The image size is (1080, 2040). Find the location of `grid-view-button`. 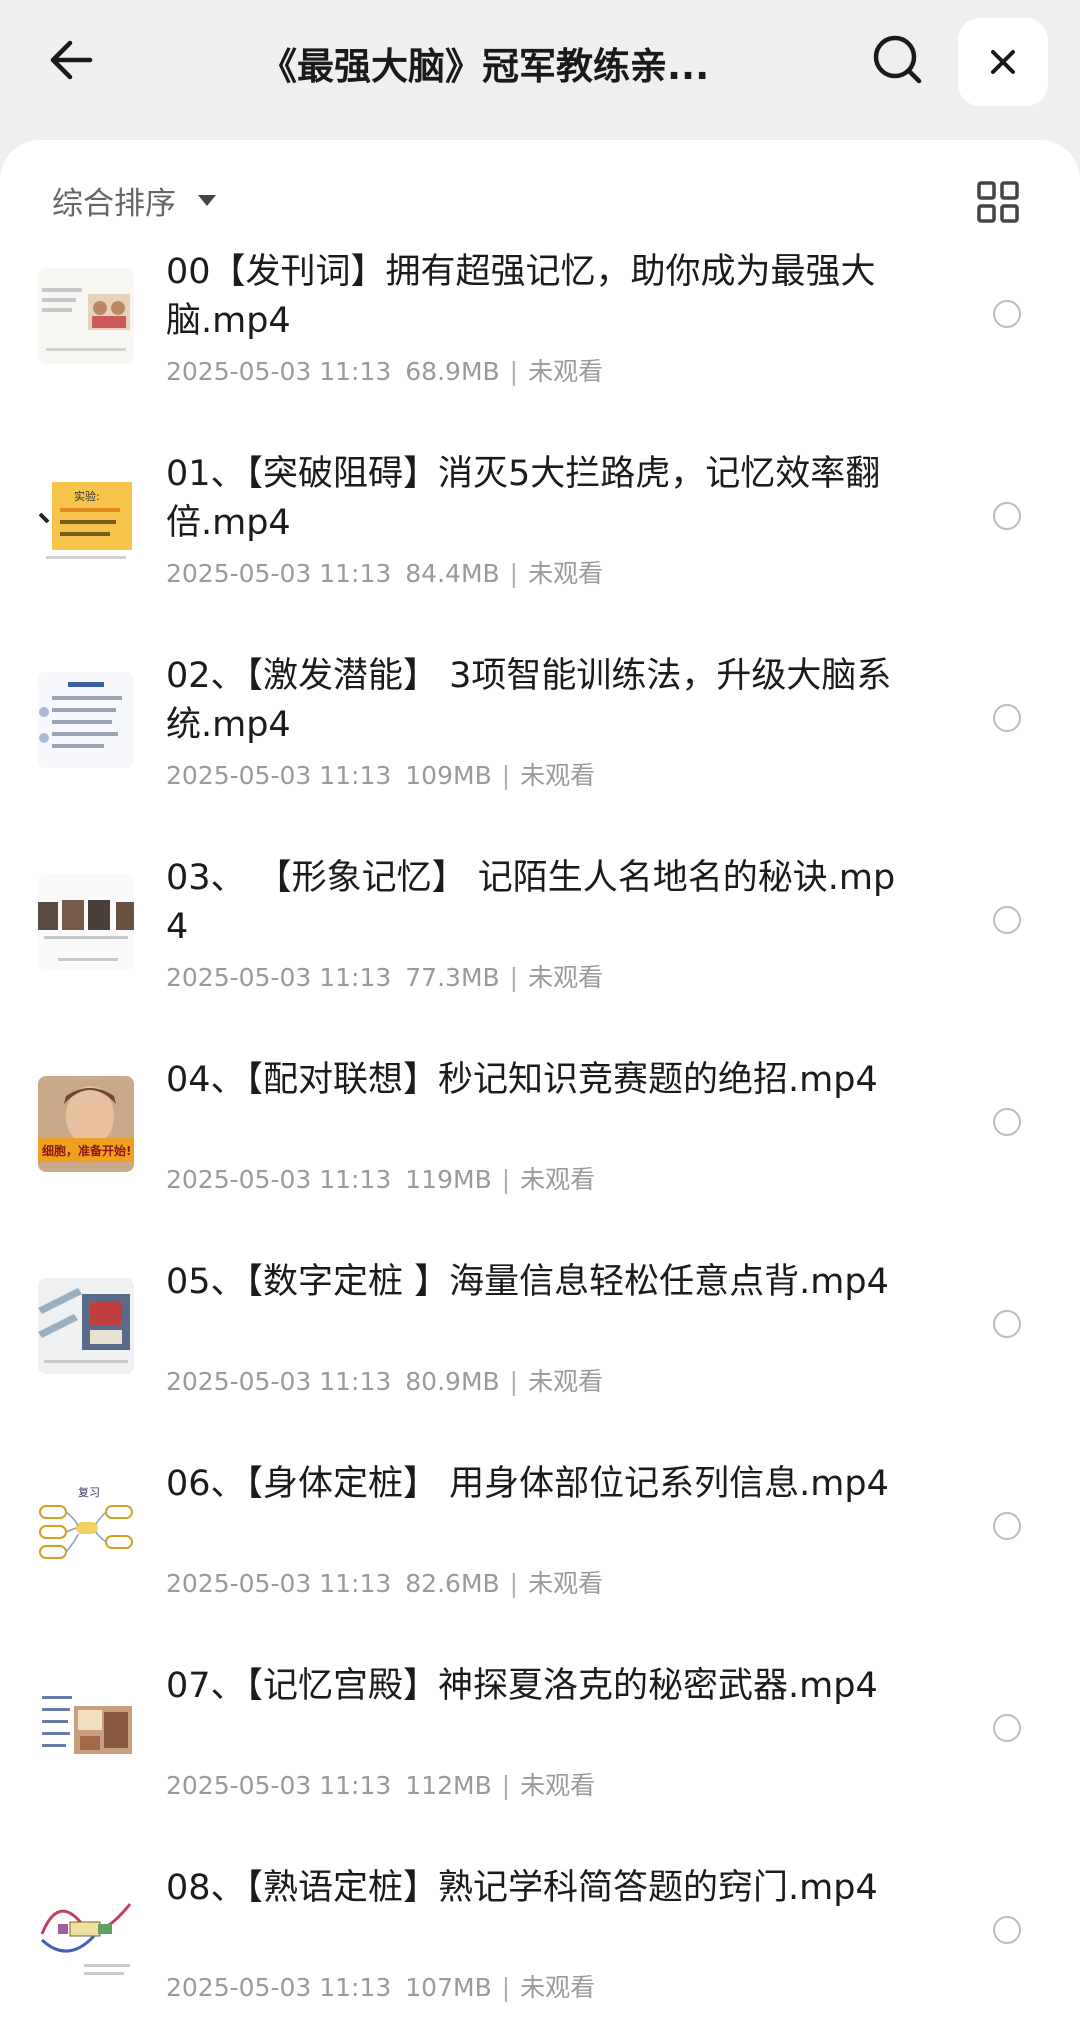

grid-view-button is located at coordinates (998, 202).